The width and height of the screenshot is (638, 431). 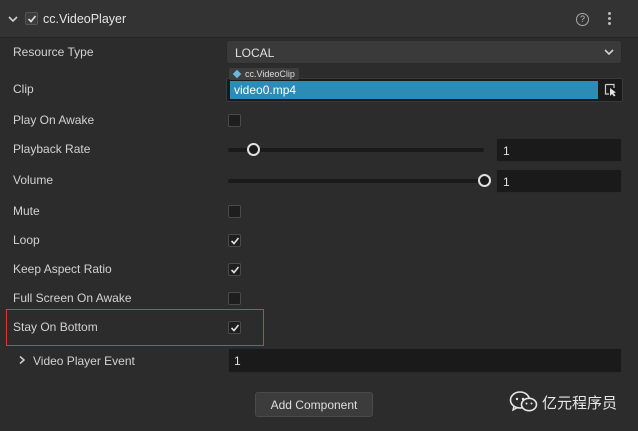 I want to click on loop-label: Loop, so click(x=26, y=240).